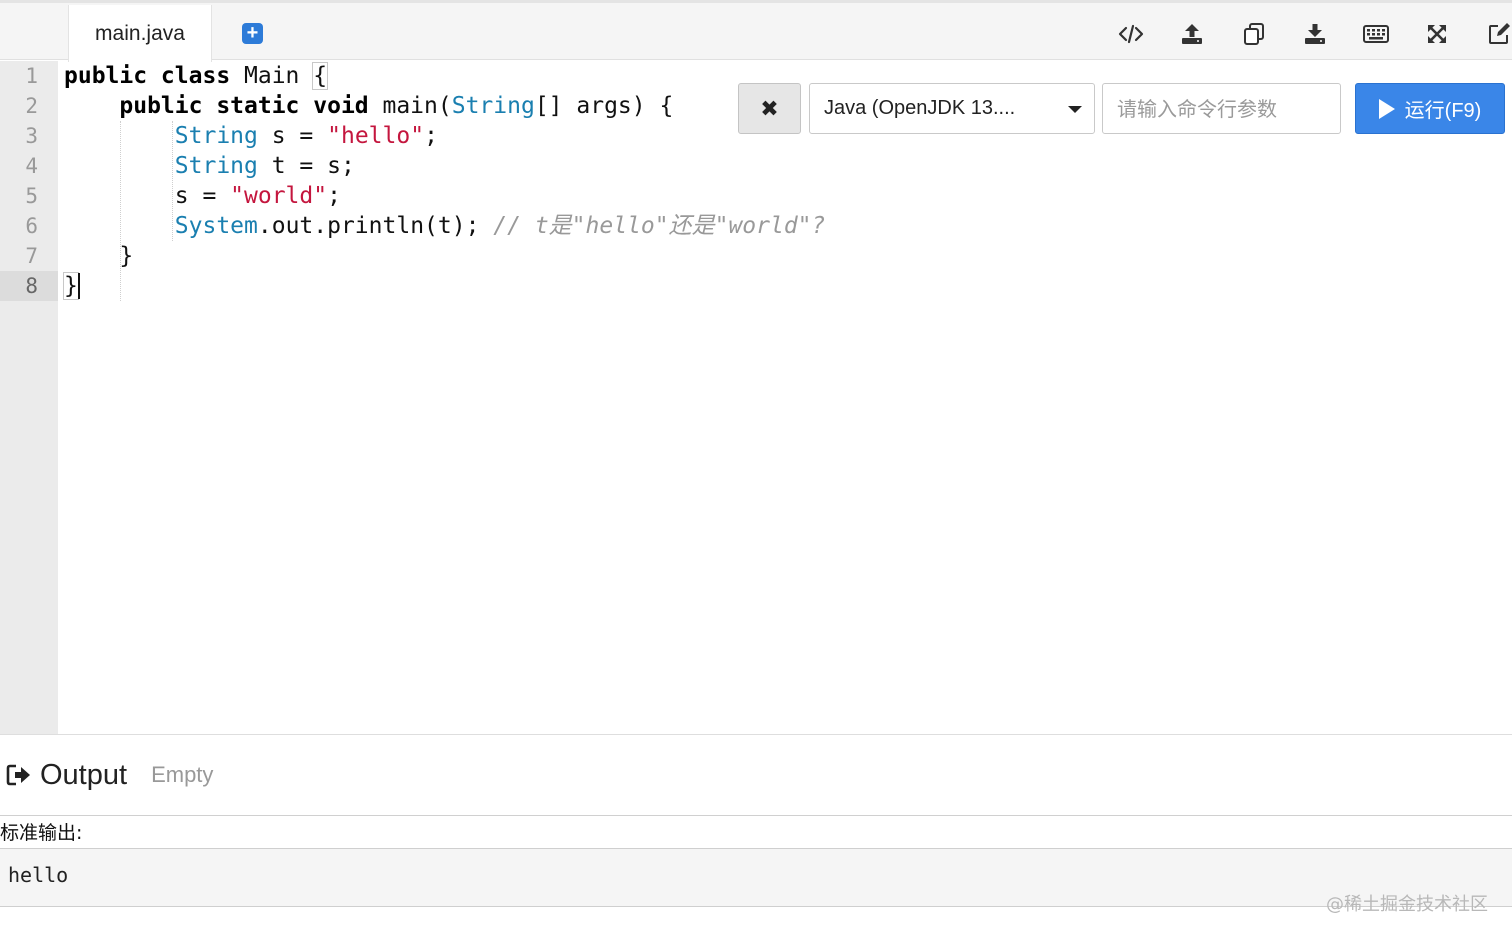 The height and width of the screenshot is (939, 1512). I want to click on tab-label: main.java, so click(140, 33).